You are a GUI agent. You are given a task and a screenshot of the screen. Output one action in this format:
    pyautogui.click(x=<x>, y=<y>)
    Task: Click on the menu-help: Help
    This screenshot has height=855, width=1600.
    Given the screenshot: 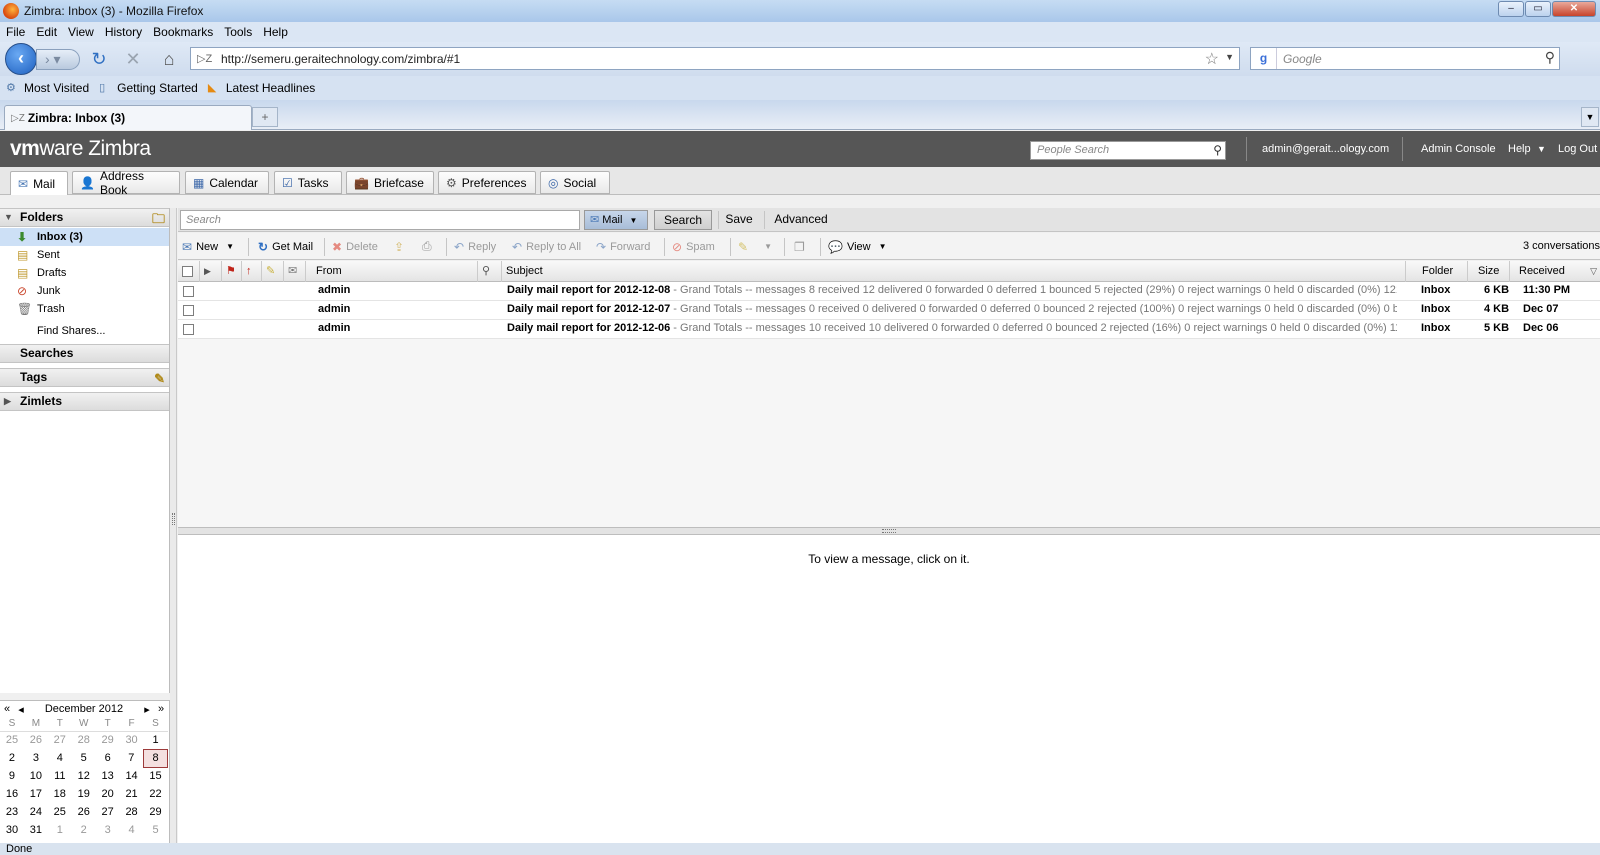 What is the action you would take?
    pyautogui.click(x=275, y=32)
    